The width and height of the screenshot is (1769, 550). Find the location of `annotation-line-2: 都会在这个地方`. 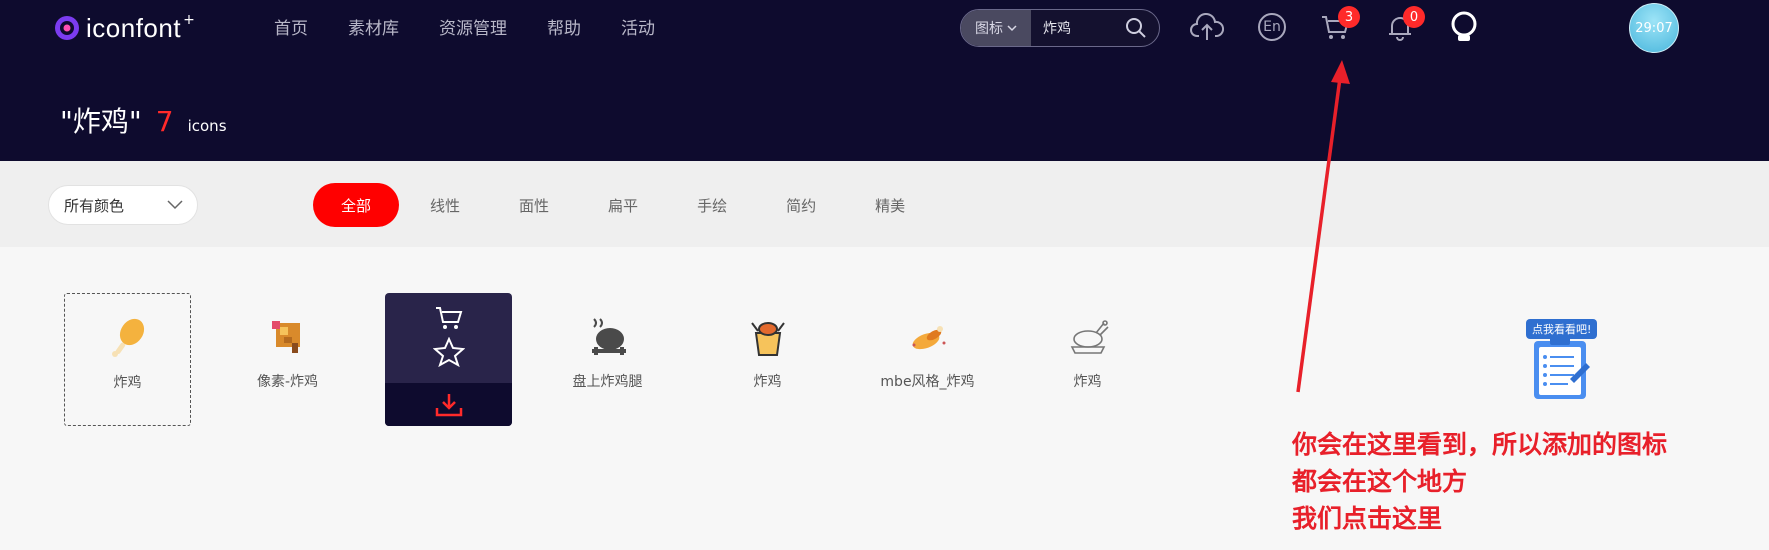

annotation-line-2: 都会在这个地方 is located at coordinates (1380, 481).